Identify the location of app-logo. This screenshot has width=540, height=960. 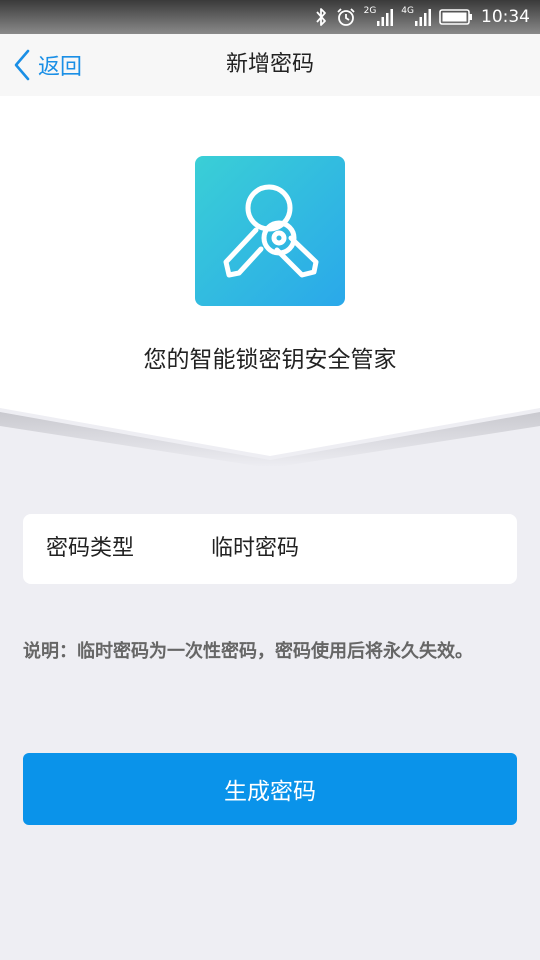
(270, 231).